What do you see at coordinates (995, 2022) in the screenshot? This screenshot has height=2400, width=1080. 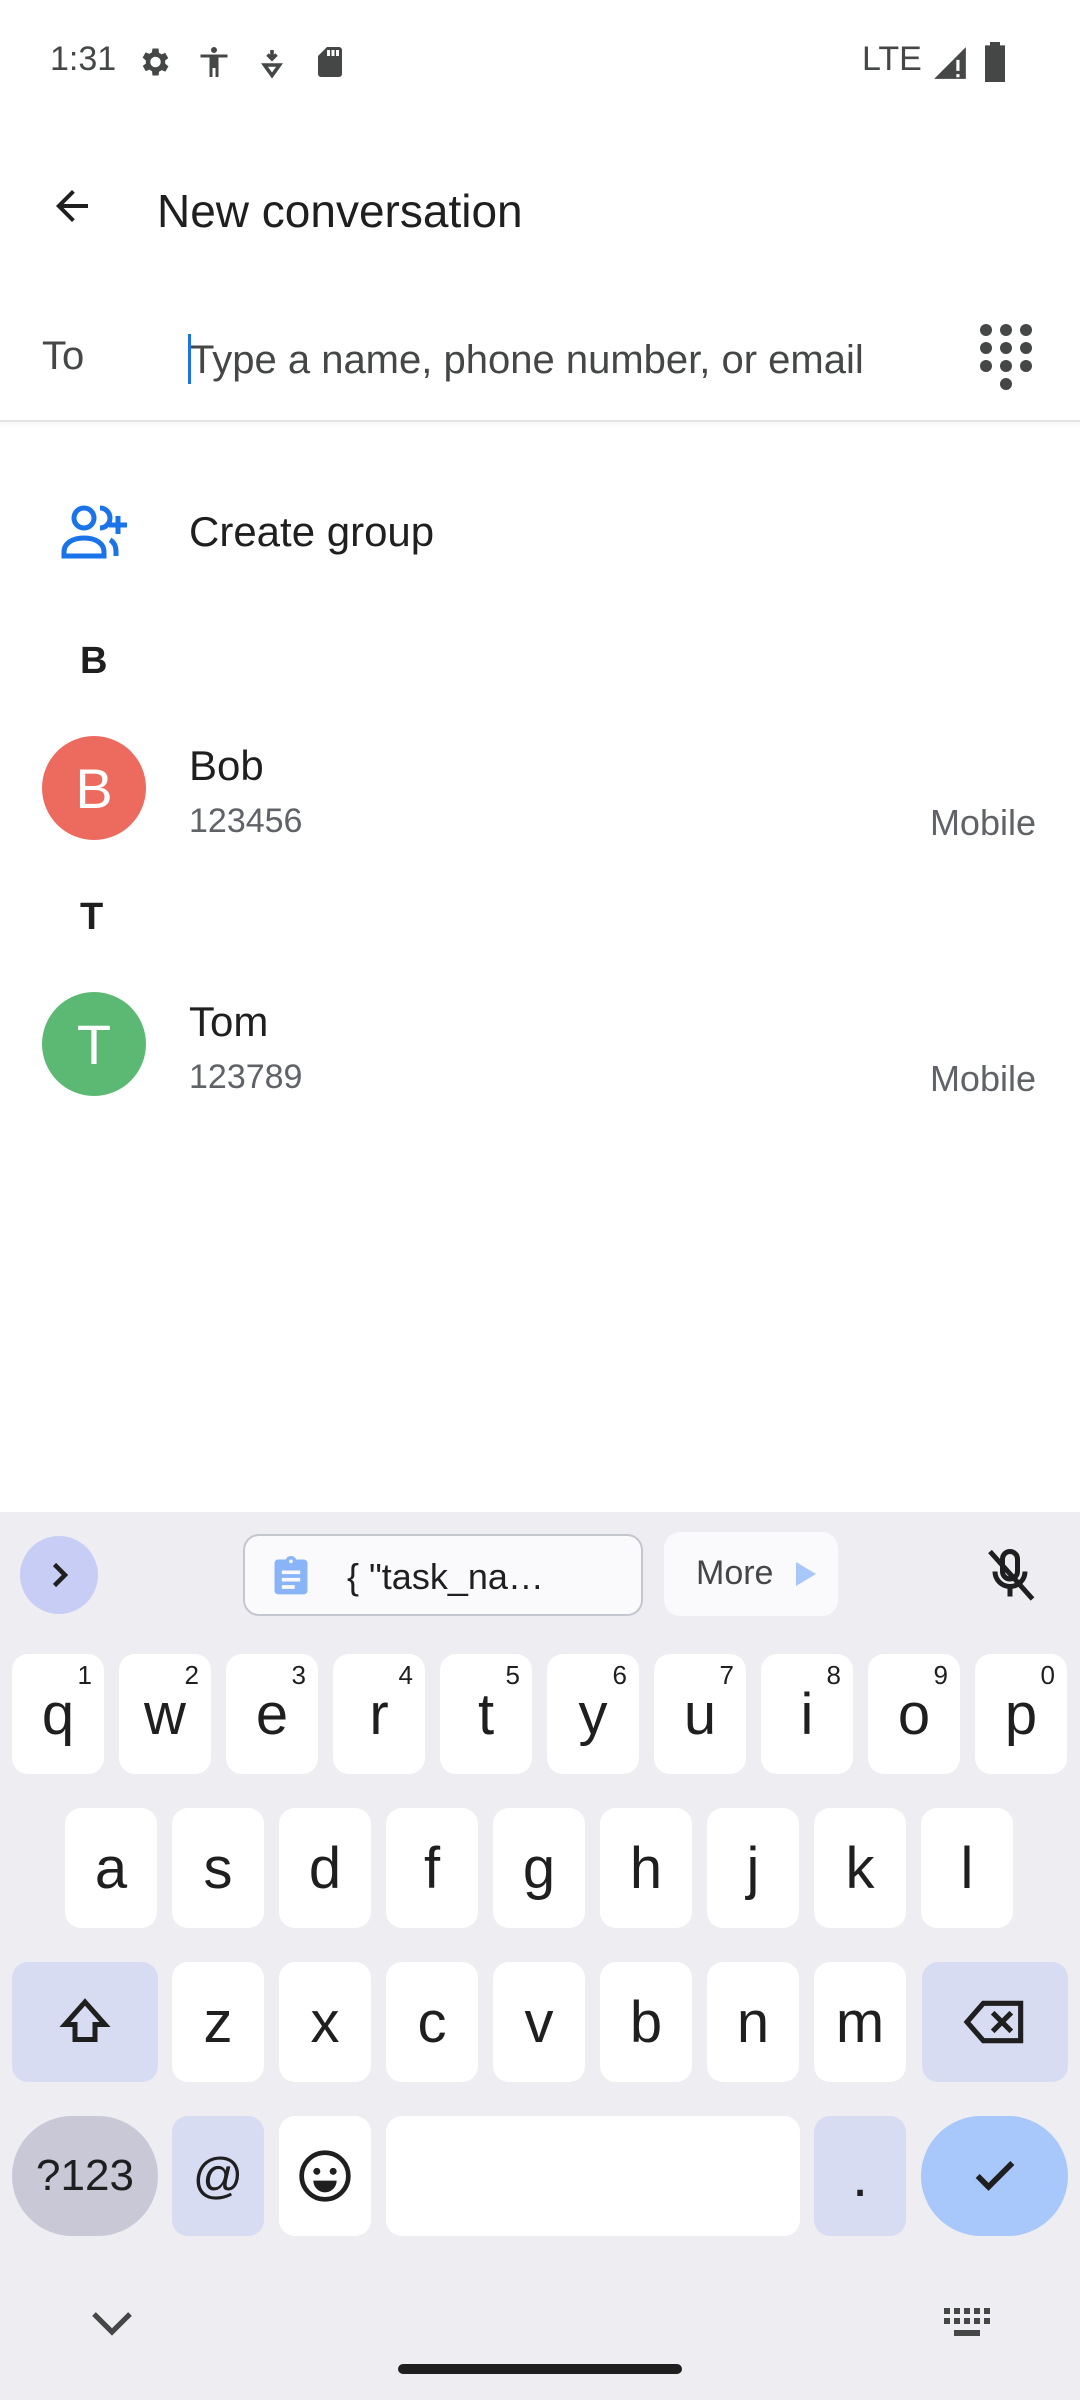 I see `backspace-key` at bounding box center [995, 2022].